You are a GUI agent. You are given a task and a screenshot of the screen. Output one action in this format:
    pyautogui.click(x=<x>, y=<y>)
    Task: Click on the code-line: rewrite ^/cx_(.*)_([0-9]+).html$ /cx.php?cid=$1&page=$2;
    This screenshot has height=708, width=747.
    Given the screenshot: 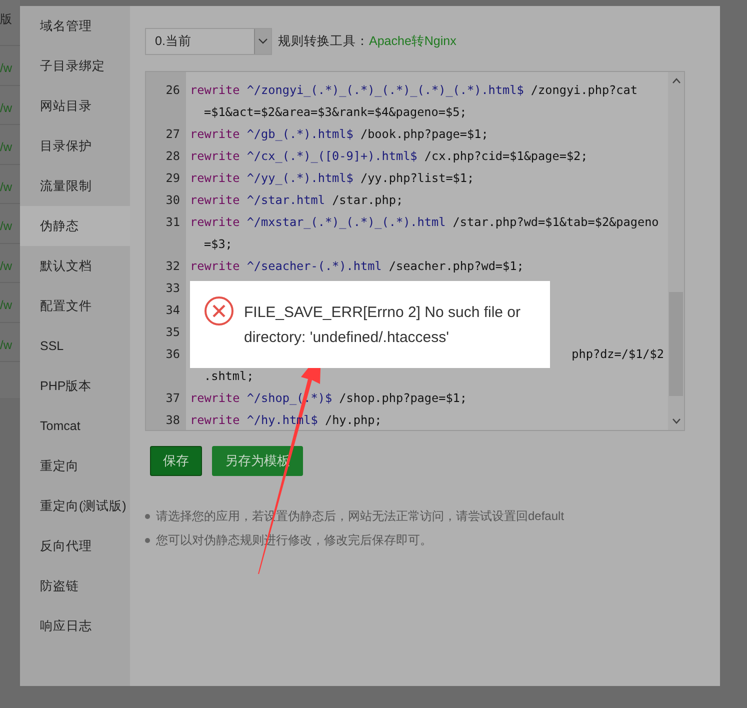 What is the action you would take?
    pyautogui.click(x=389, y=156)
    